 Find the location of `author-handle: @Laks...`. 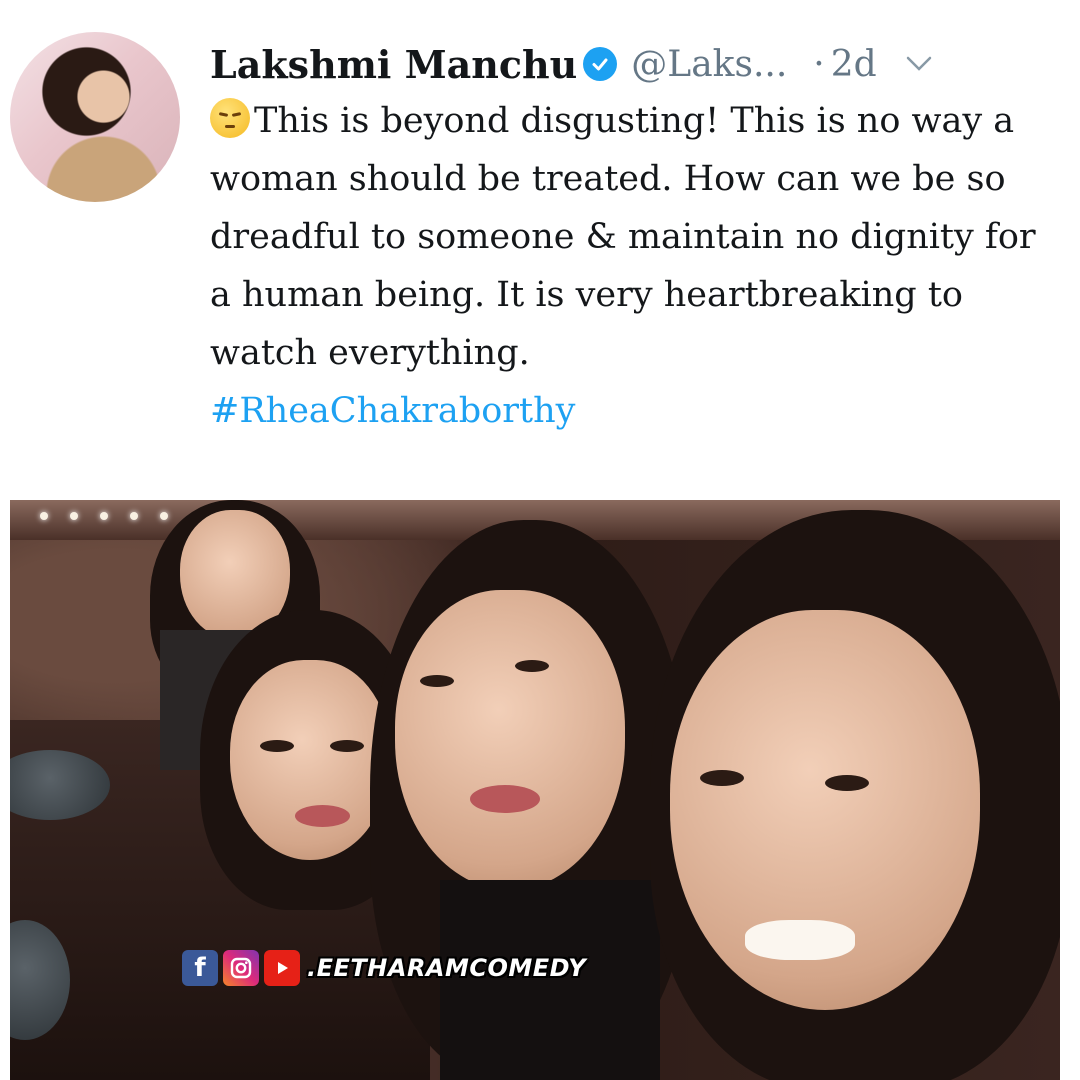

author-handle: @Laks... is located at coordinates (709, 64).